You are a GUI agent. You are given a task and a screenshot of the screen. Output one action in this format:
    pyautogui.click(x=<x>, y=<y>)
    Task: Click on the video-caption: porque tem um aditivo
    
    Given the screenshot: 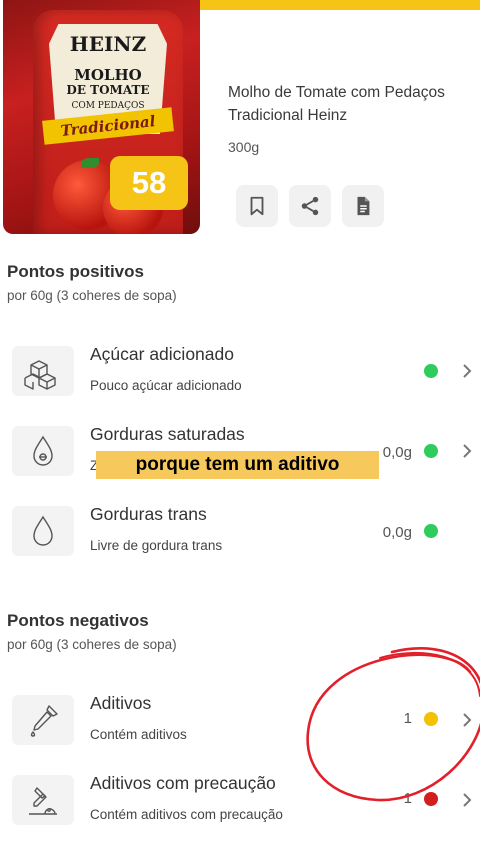 What is the action you would take?
    pyautogui.click(x=237, y=465)
    